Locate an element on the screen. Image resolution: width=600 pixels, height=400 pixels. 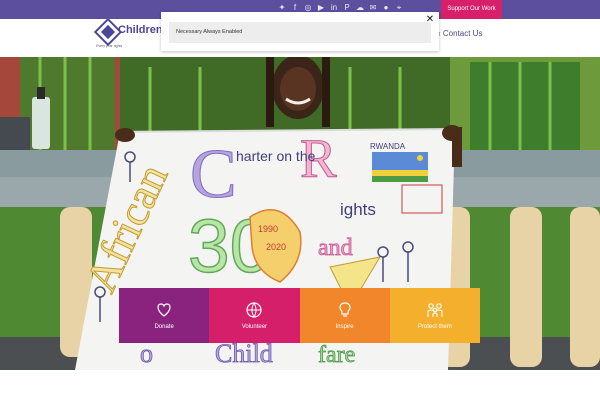
svg-text: fare is located at coordinates (336, 355).